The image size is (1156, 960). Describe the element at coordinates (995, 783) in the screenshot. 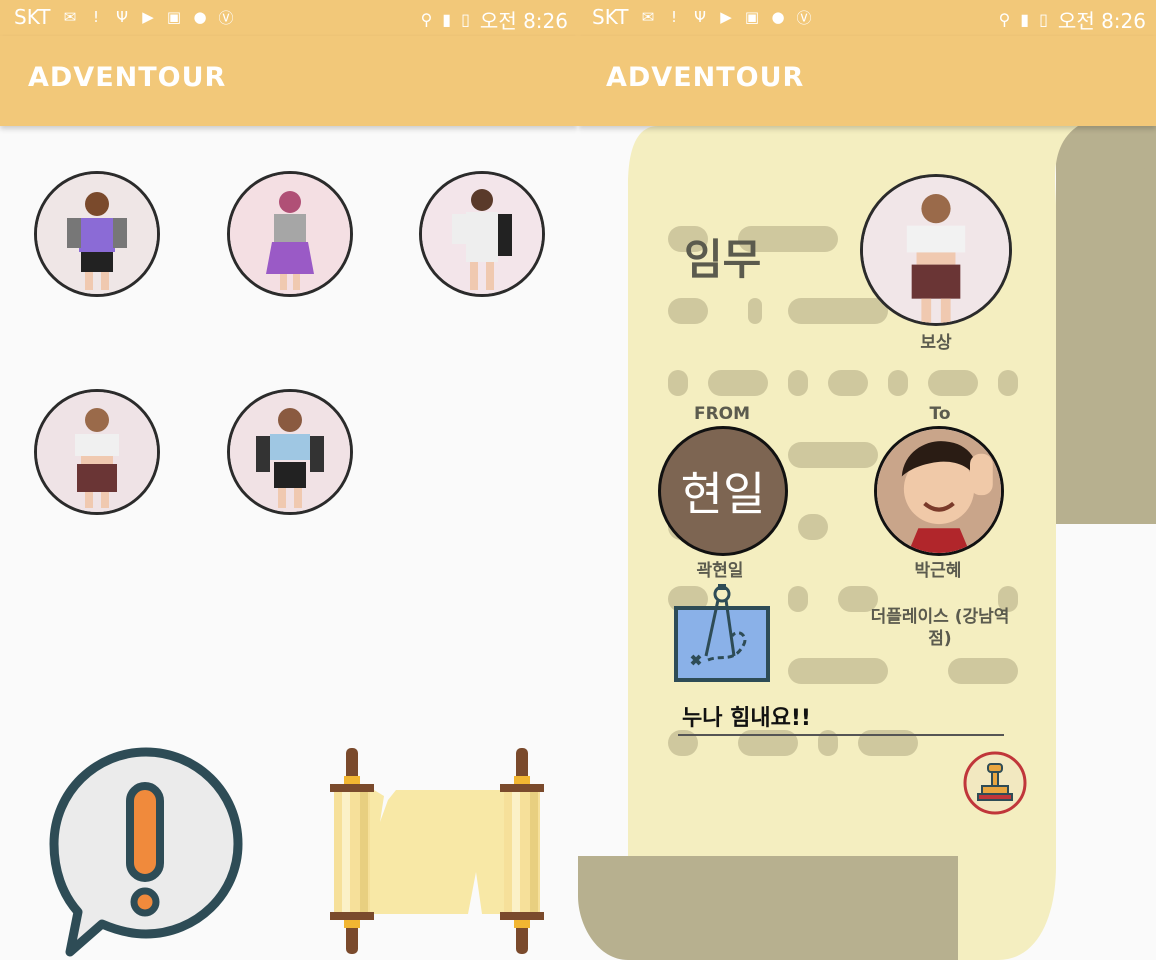

I see `stamp-icon` at that location.